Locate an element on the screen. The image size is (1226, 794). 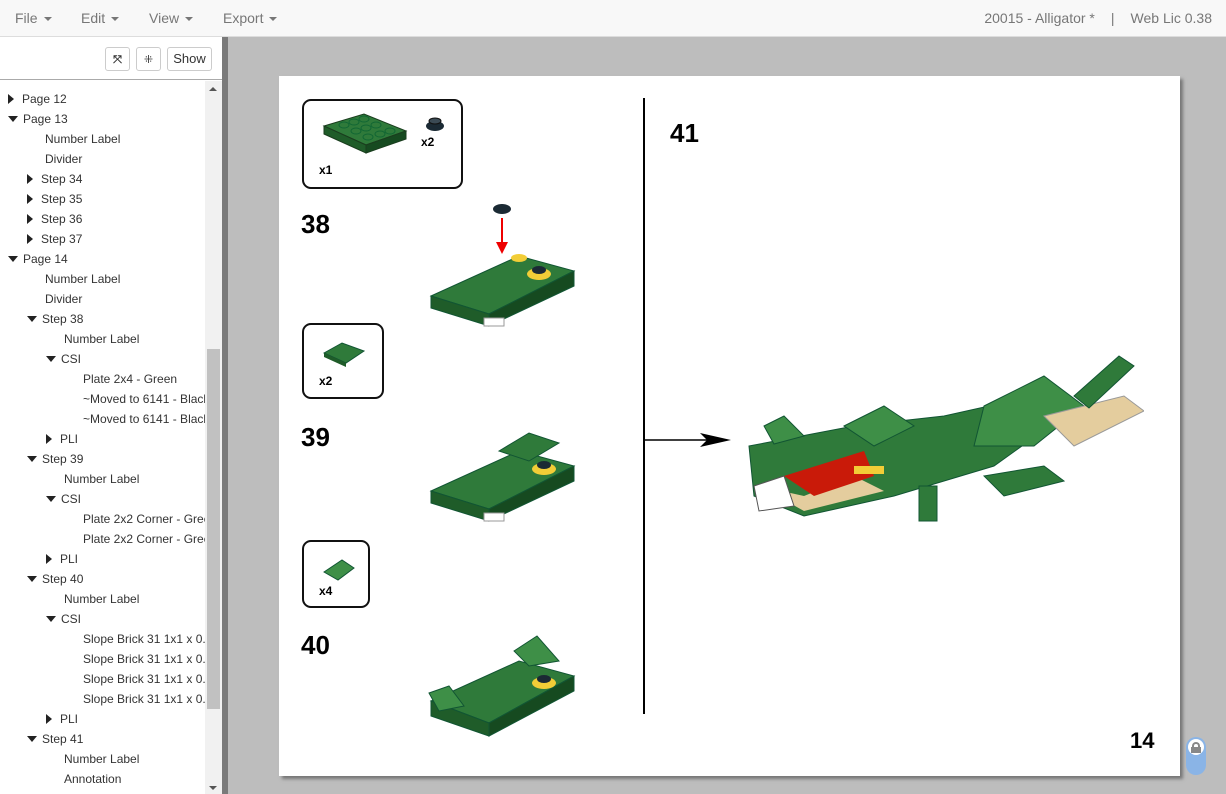
tree-item: Step 37 is located at coordinates (54, 239).